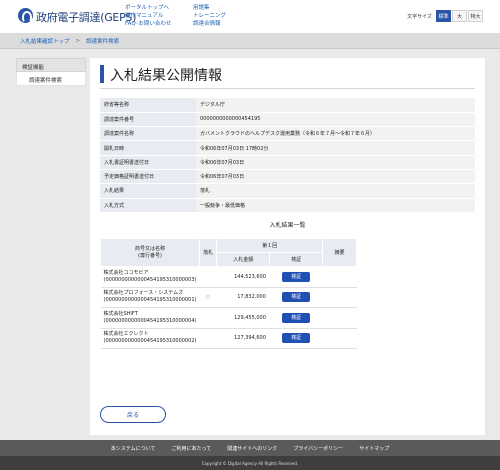  Describe the element at coordinates (208, 252) in the screenshot. I see `won-column-header: 落札` at that location.